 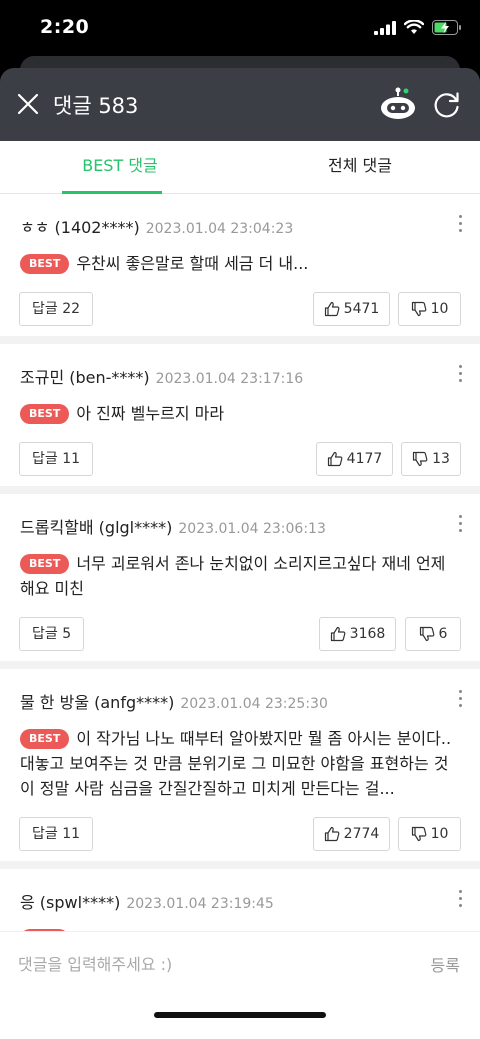 What do you see at coordinates (446, 27) in the screenshot?
I see `battery-charging-icon` at bounding box center [446, 27].